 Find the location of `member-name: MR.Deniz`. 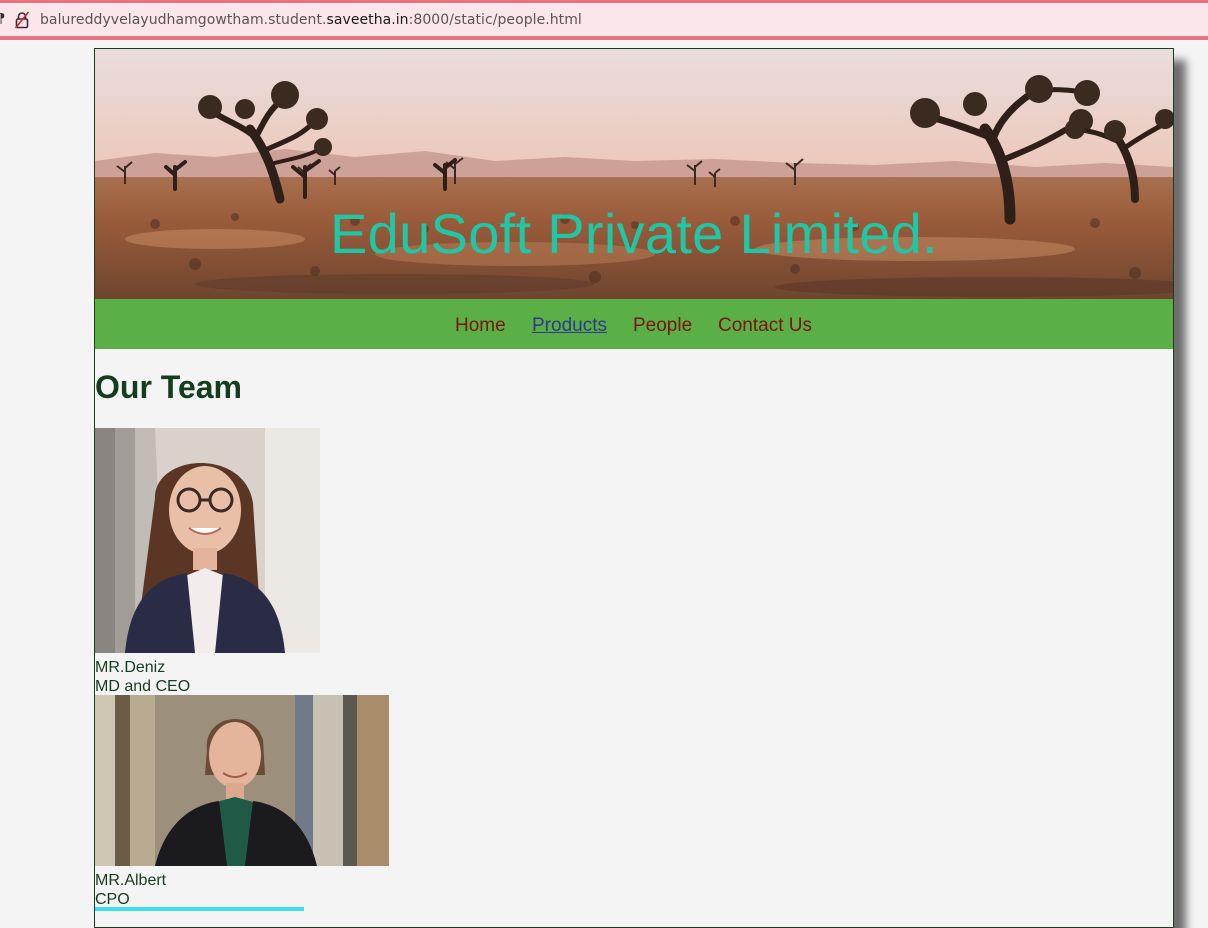

member-name: MR.Deniz is located at coordinates (130, 667).